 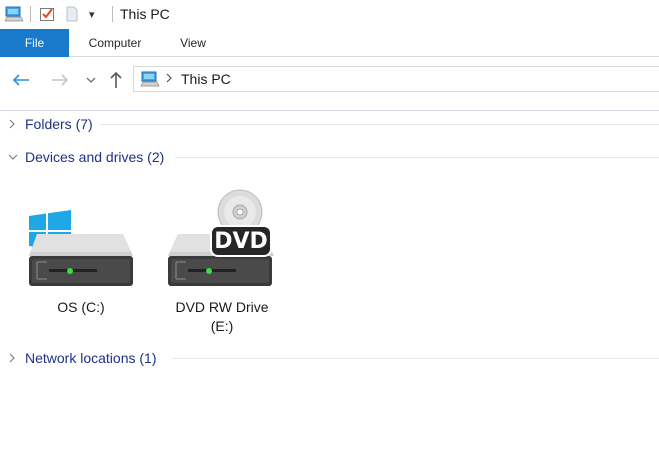 What do you see at coordinates (169, 79) in the screenshot?
I see `breadcrumb-chevron-icon` at bounding box center [169, 79].